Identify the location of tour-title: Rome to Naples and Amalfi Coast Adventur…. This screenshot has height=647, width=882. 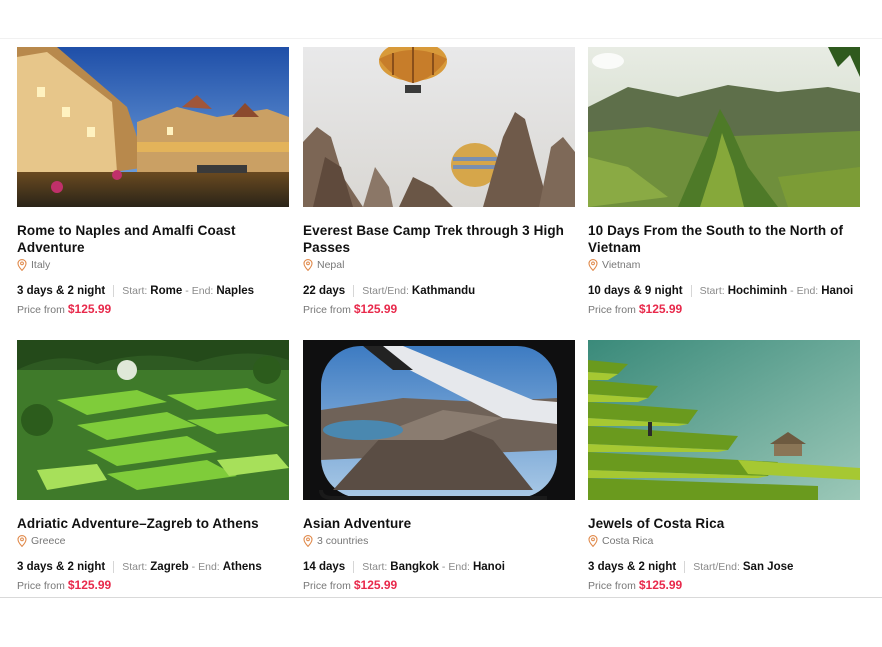
(151, 239).